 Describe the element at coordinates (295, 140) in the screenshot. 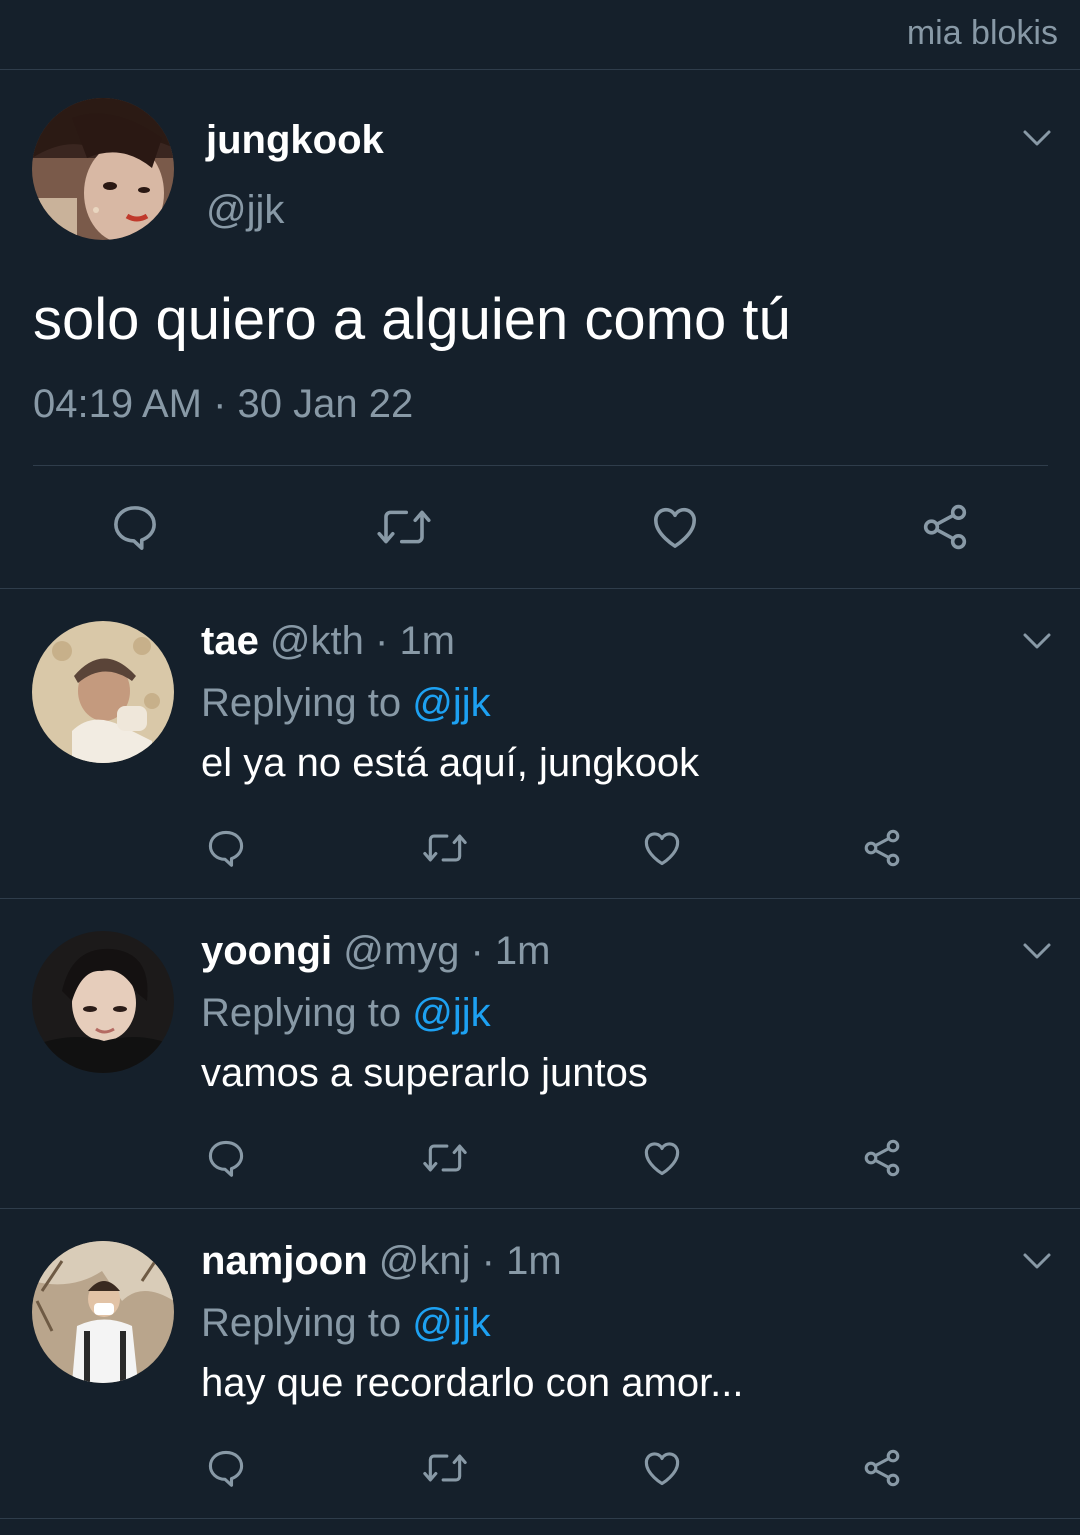

I see `author-name: jungkook` at that location.